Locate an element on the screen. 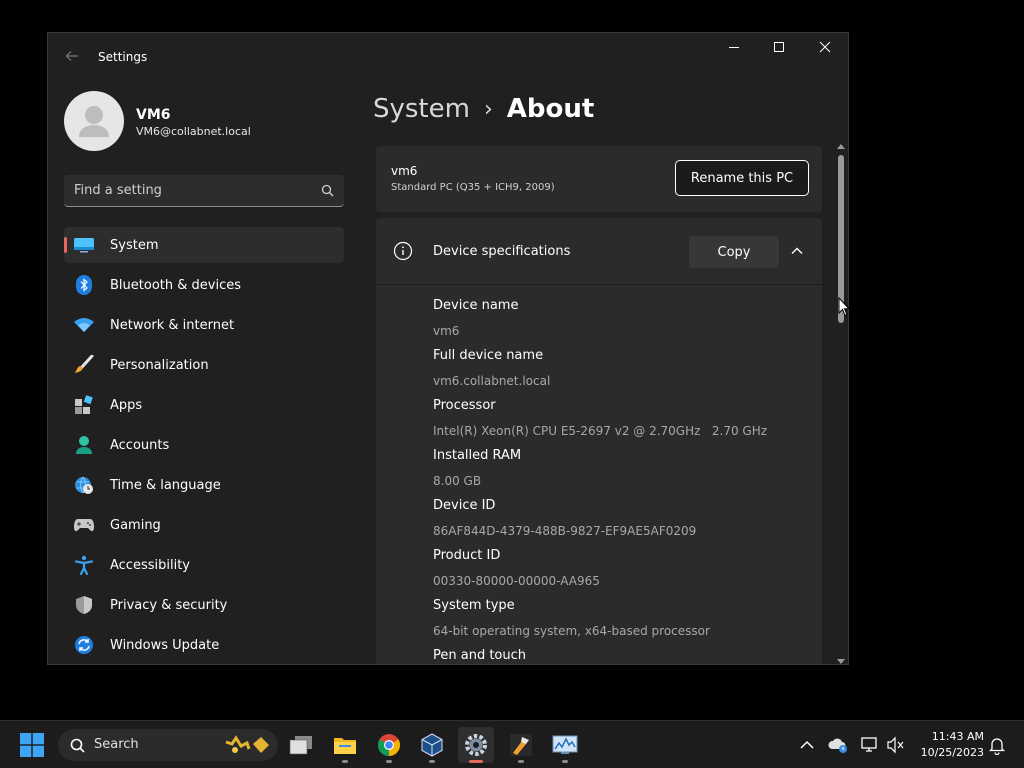 This screenshot has height=768, width=1024. start-button is located at coordinates (32, 745).